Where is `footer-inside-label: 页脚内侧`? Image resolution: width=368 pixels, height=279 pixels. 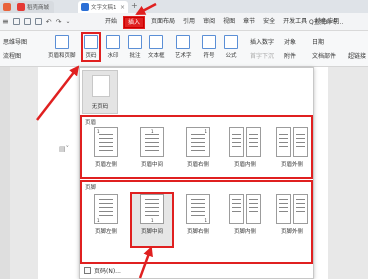
footer-inside-label: 页脚内侧 is located at coordinates (244, 232).